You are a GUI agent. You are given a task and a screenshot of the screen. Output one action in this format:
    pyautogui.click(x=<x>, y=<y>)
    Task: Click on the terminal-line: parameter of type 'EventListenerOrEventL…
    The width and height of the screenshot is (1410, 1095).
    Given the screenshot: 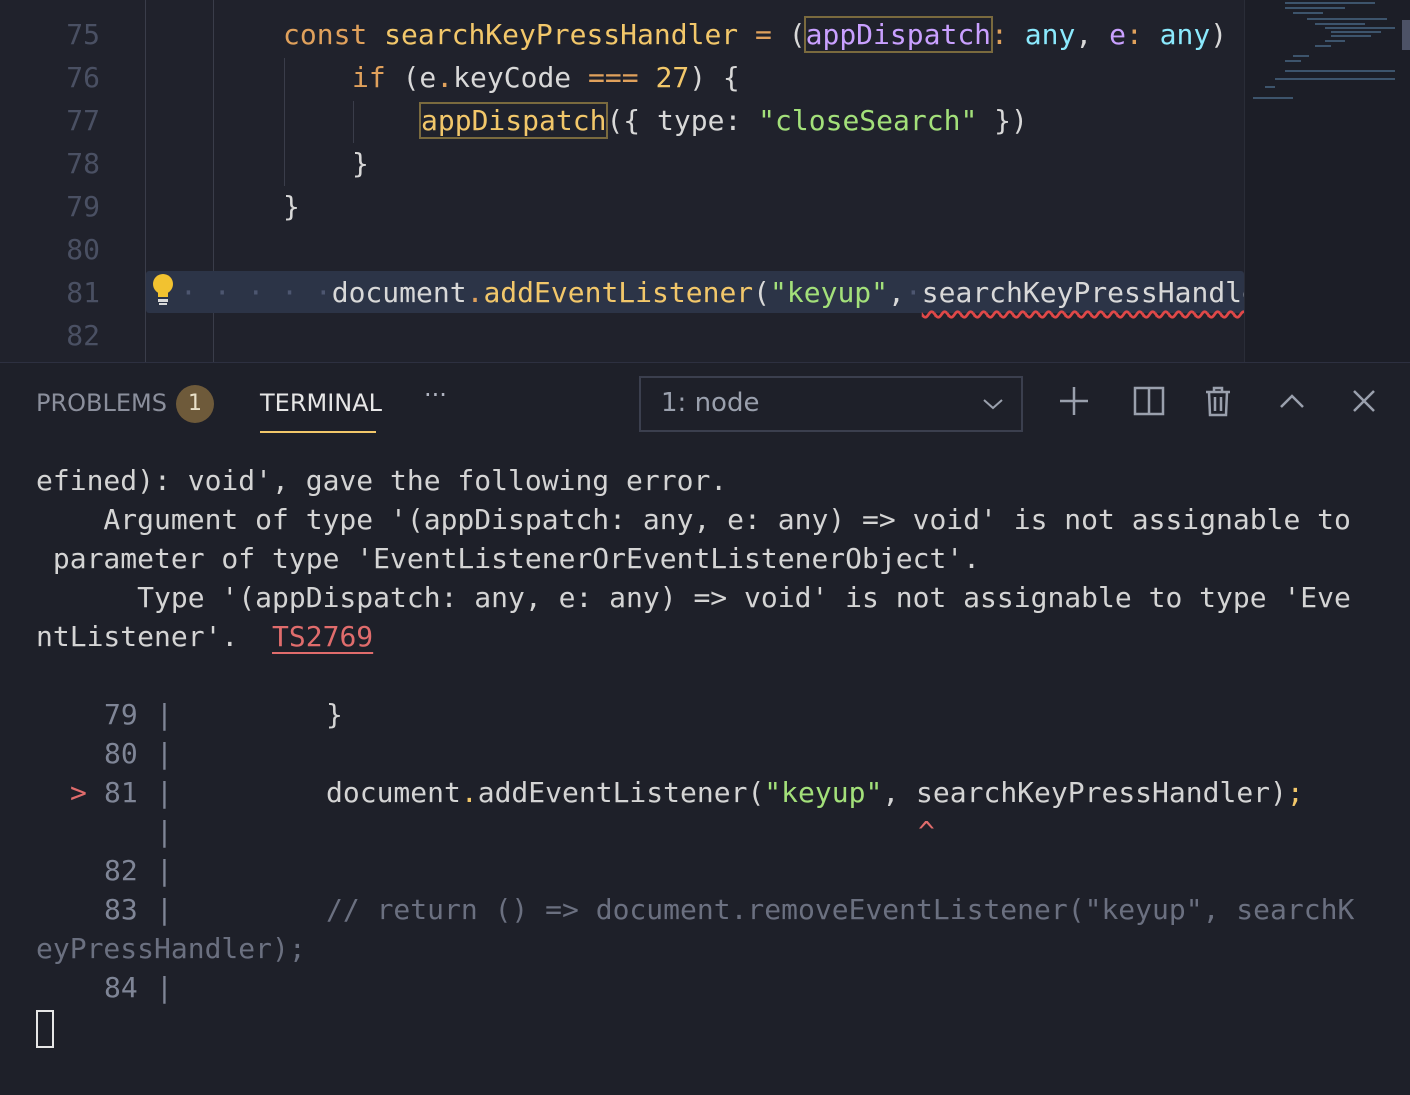 What is the action you would take?
    pyautogui.click(x=508, y=558)
    